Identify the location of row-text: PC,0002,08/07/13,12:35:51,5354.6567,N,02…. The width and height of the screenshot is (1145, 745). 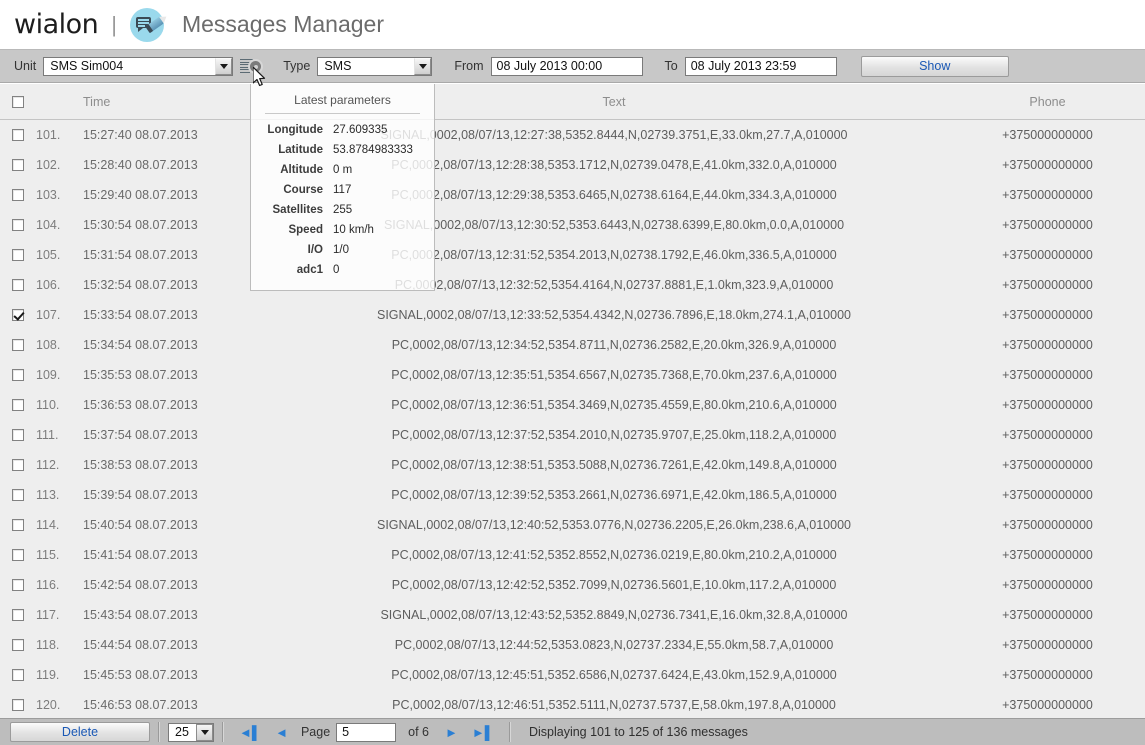
(614, 375).